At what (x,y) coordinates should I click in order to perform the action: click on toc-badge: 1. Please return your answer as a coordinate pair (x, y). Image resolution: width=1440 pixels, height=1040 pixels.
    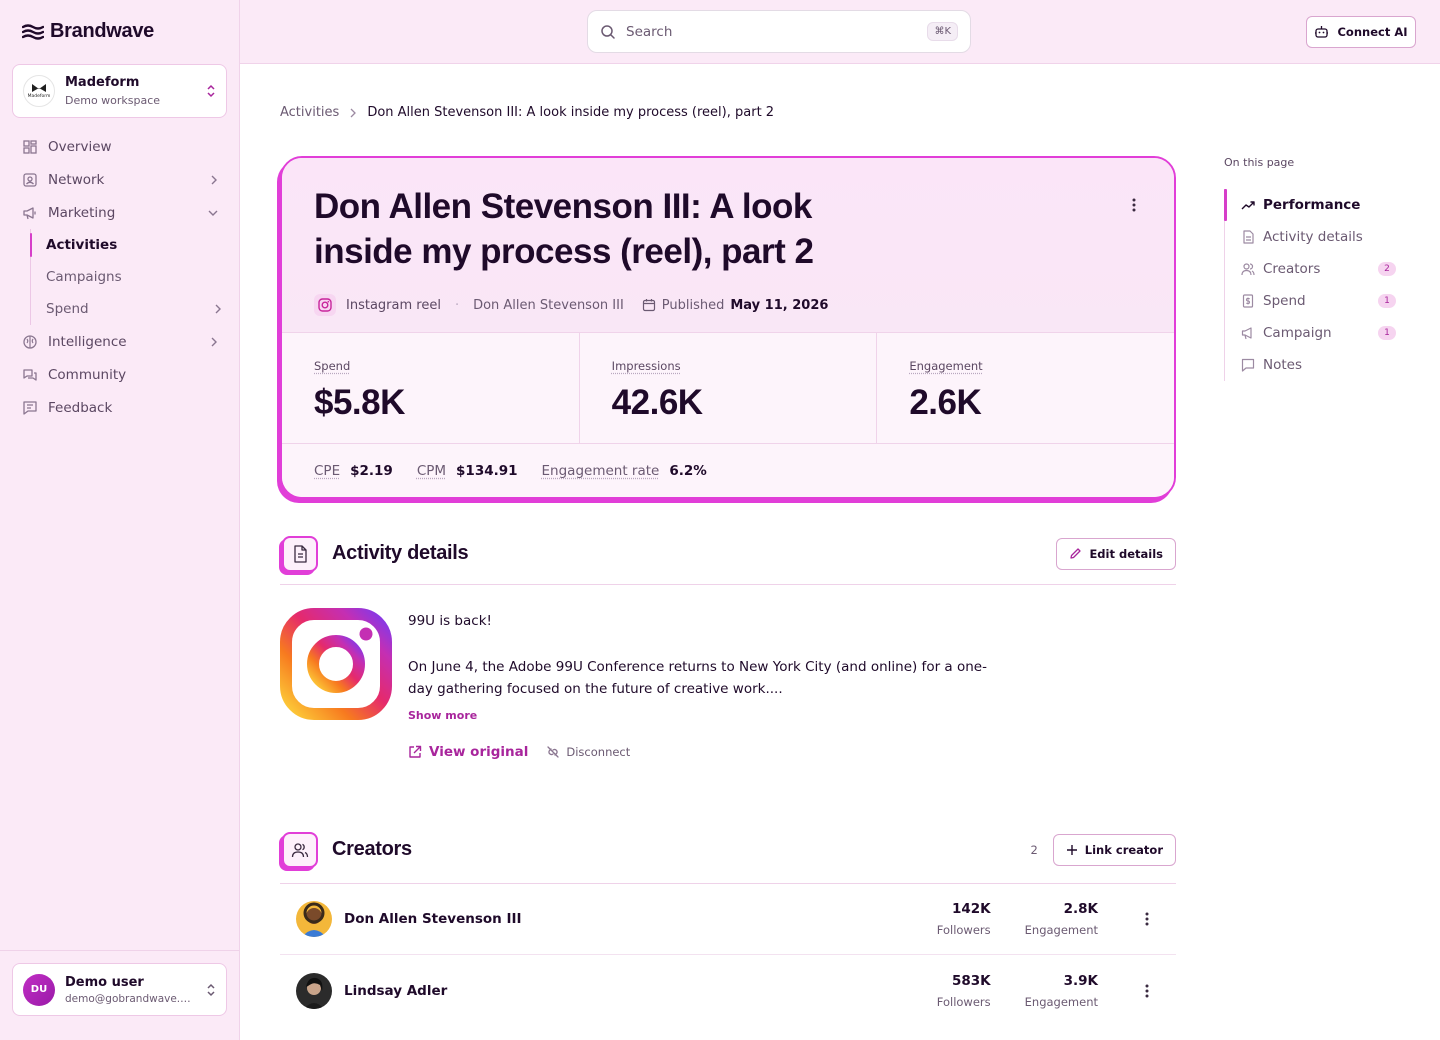
    Looking at the image, I should click on (1387, 301).